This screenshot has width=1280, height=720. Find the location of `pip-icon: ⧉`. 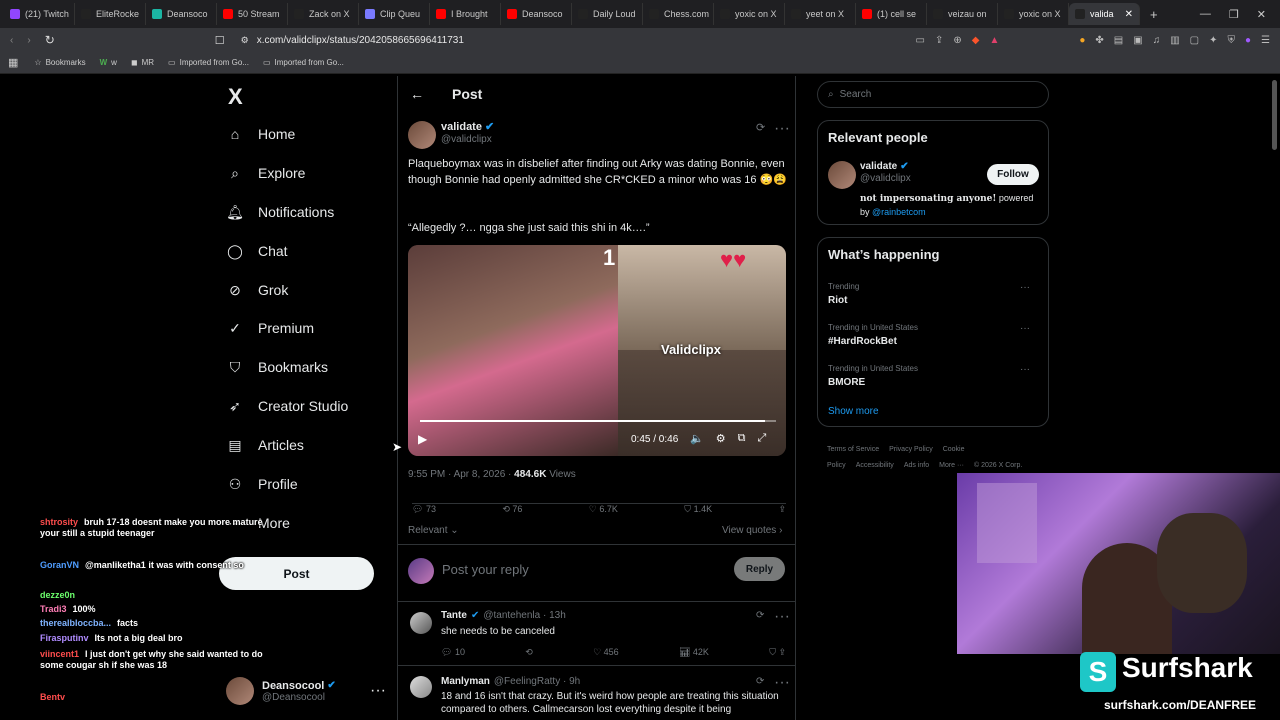

pip-icon: ⧉ is located at coordinates (742, 438).